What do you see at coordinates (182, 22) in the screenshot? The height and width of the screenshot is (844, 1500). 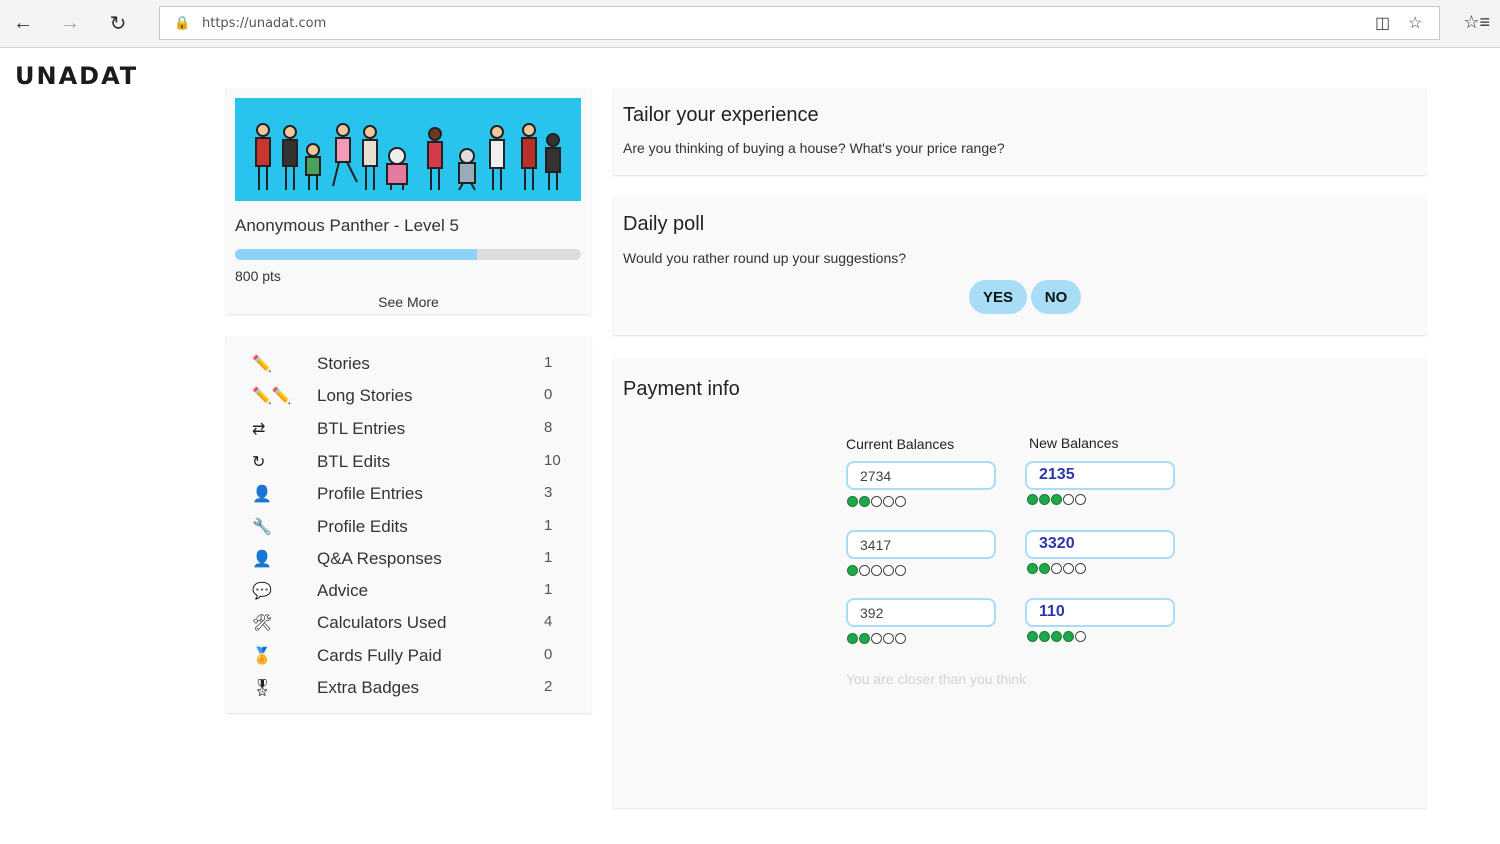 I see `lock-icon: 🔒` at bounding box center [182, 22].